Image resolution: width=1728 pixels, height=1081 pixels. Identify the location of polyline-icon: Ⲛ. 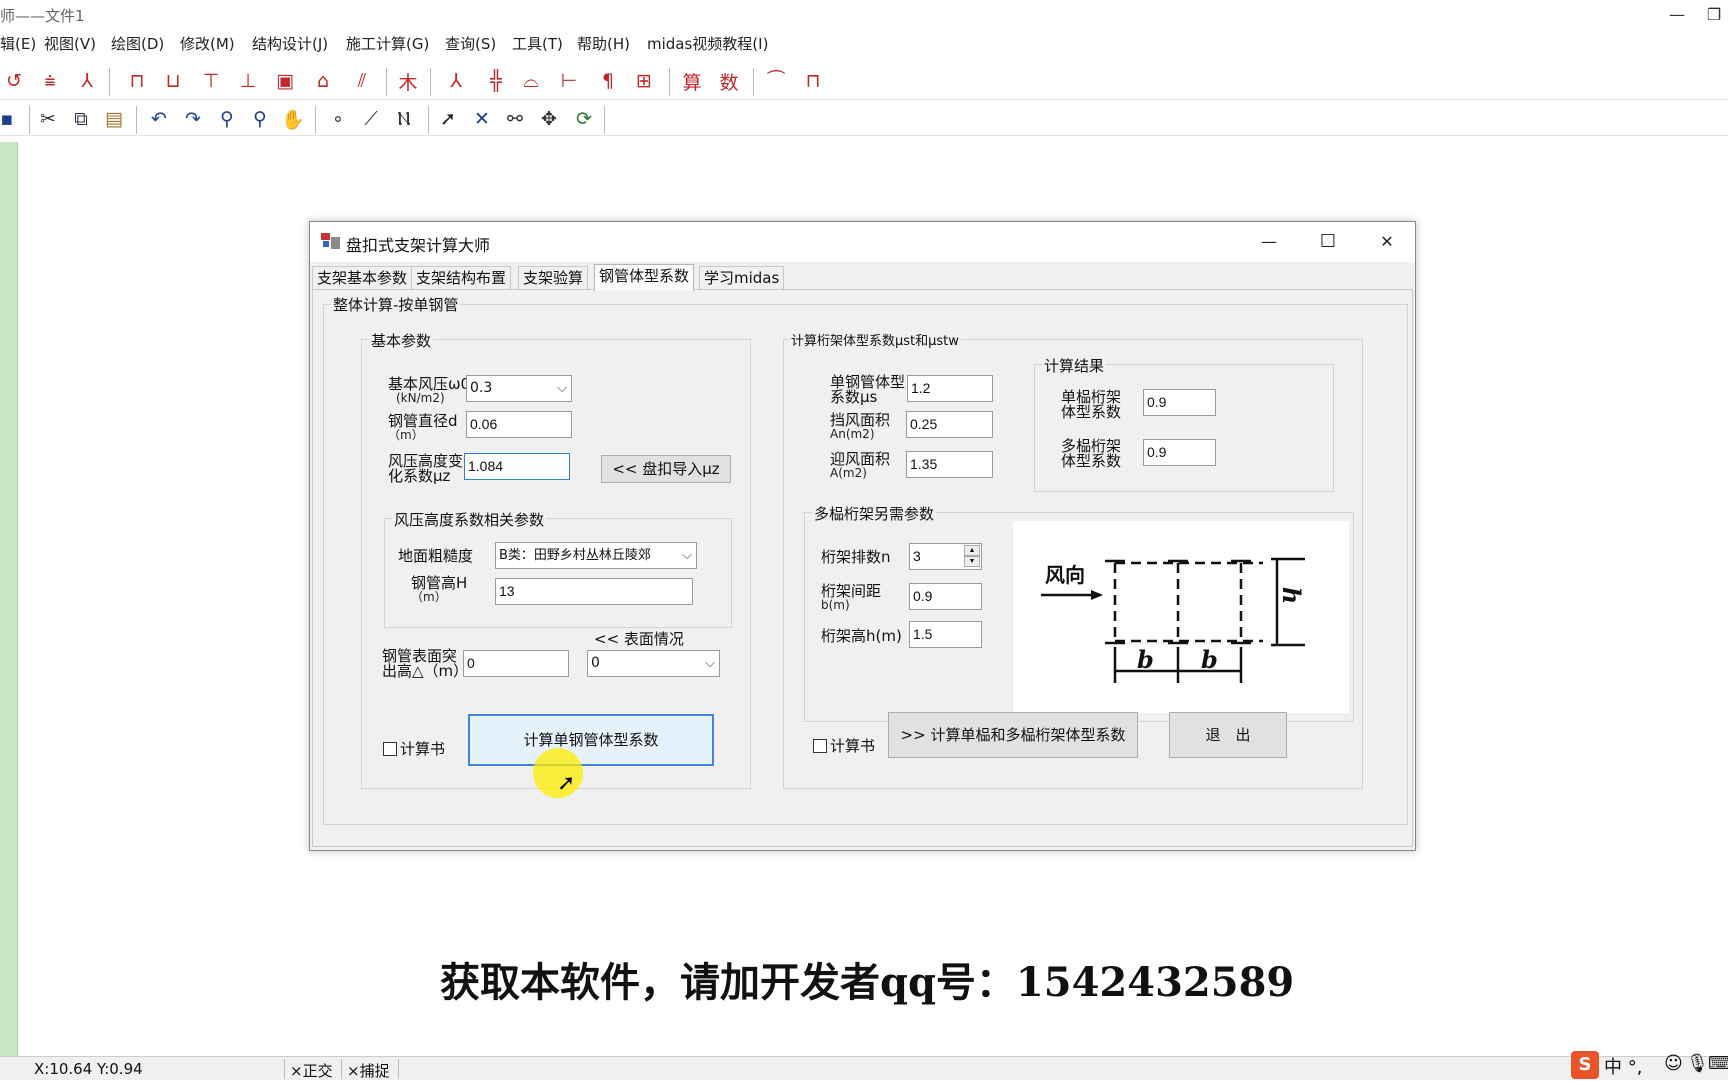
(404, 119).